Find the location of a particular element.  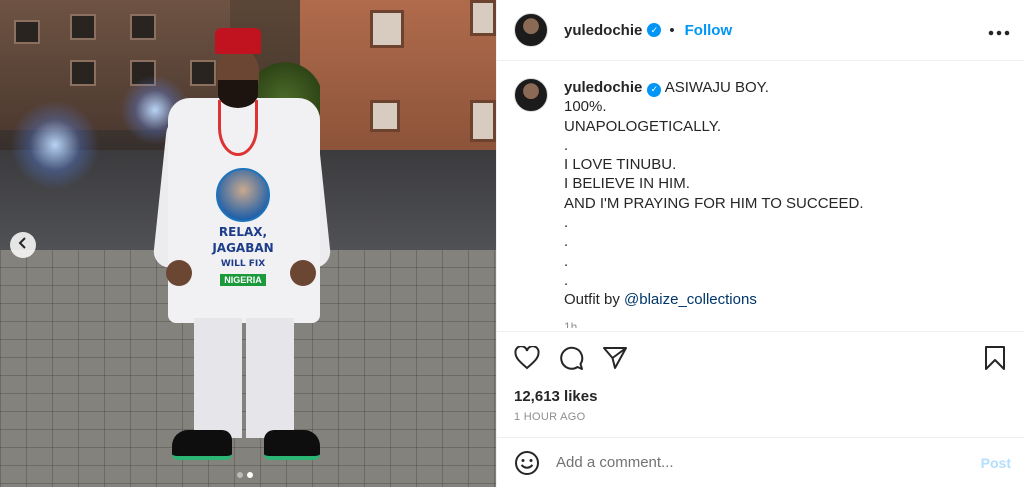

emoji-icon is located at coordinates (527, 463).